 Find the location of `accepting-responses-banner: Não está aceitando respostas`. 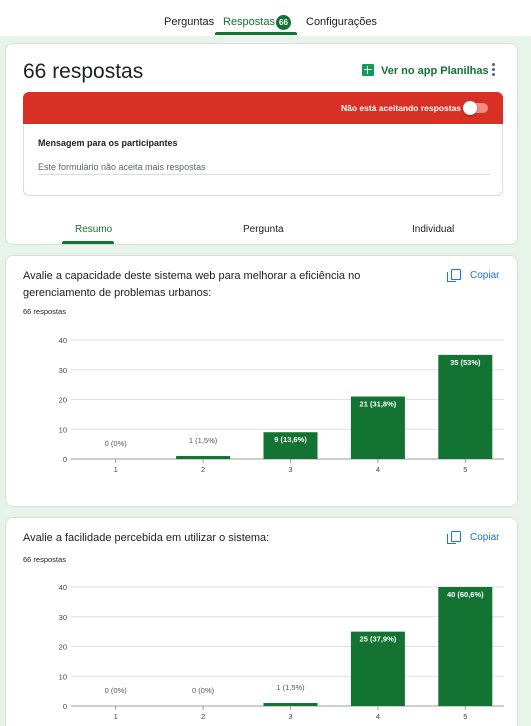

accepting-responses-banner: Não está aceitando respostas is located at coordinates (263, 108).